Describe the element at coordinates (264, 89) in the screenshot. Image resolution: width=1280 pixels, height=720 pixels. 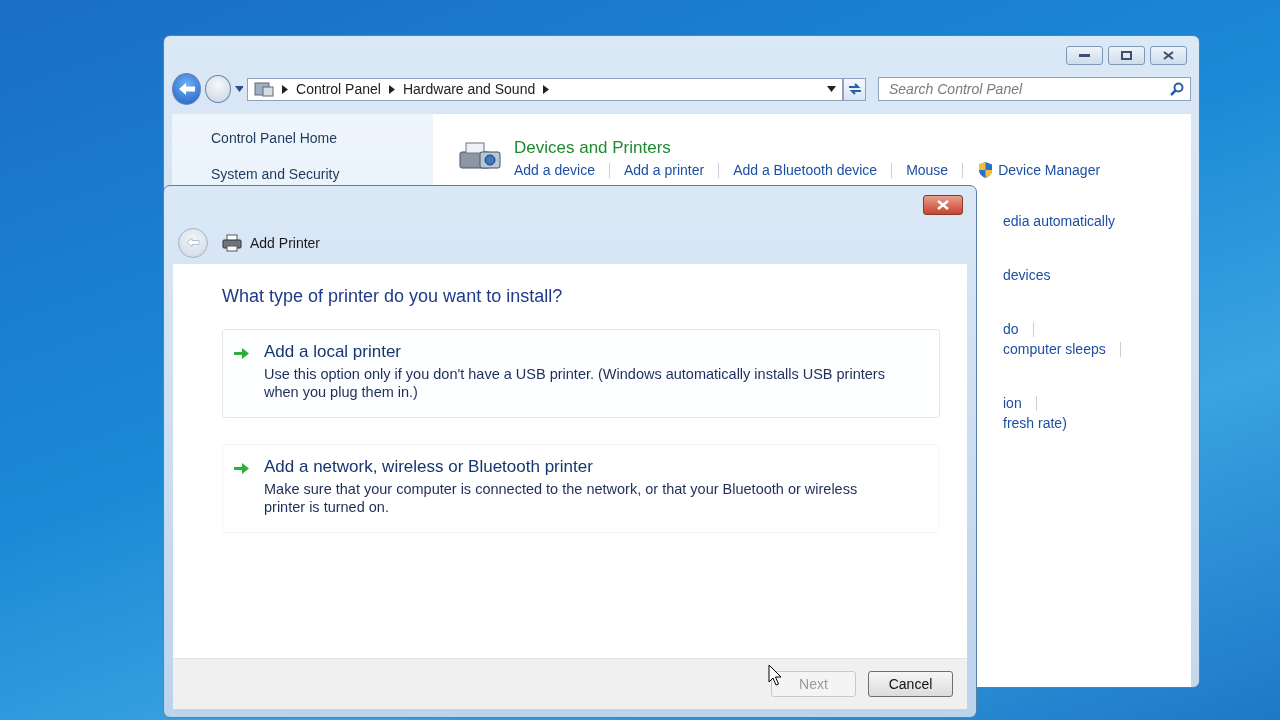
I see `control-panel-icon` at that location.